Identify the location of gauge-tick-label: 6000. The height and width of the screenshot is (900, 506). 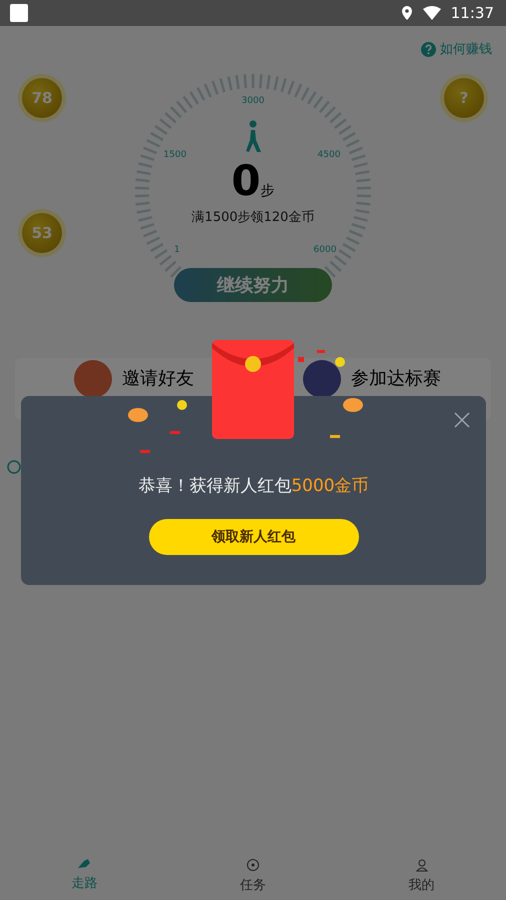
(325, 250).